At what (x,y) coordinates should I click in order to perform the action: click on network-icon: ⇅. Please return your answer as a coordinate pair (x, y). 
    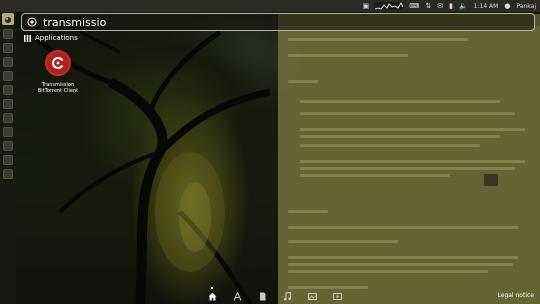
    Looking at the image, I should click on (428, 6).